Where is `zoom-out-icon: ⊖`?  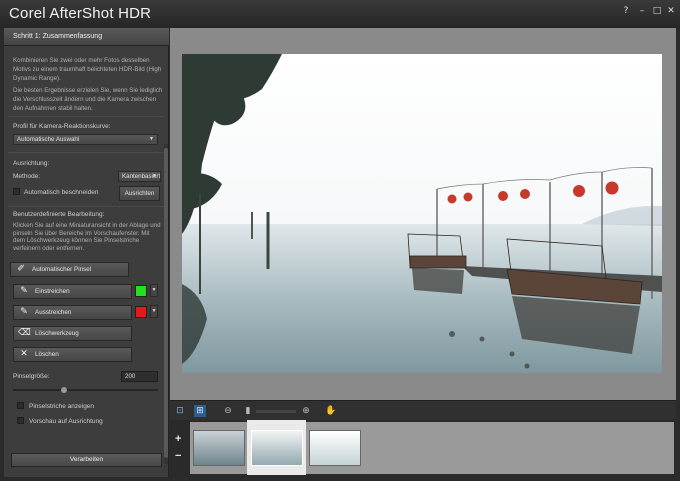 zoom-out-icon: ⊖ is located at coordinates (228, 411).